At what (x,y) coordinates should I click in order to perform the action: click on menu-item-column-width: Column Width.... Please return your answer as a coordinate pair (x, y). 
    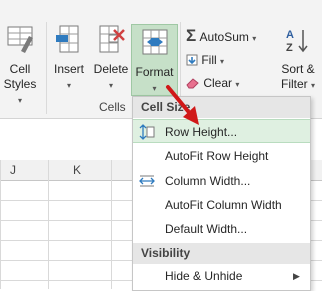
    Looking at the image, I should click on (221, 181).